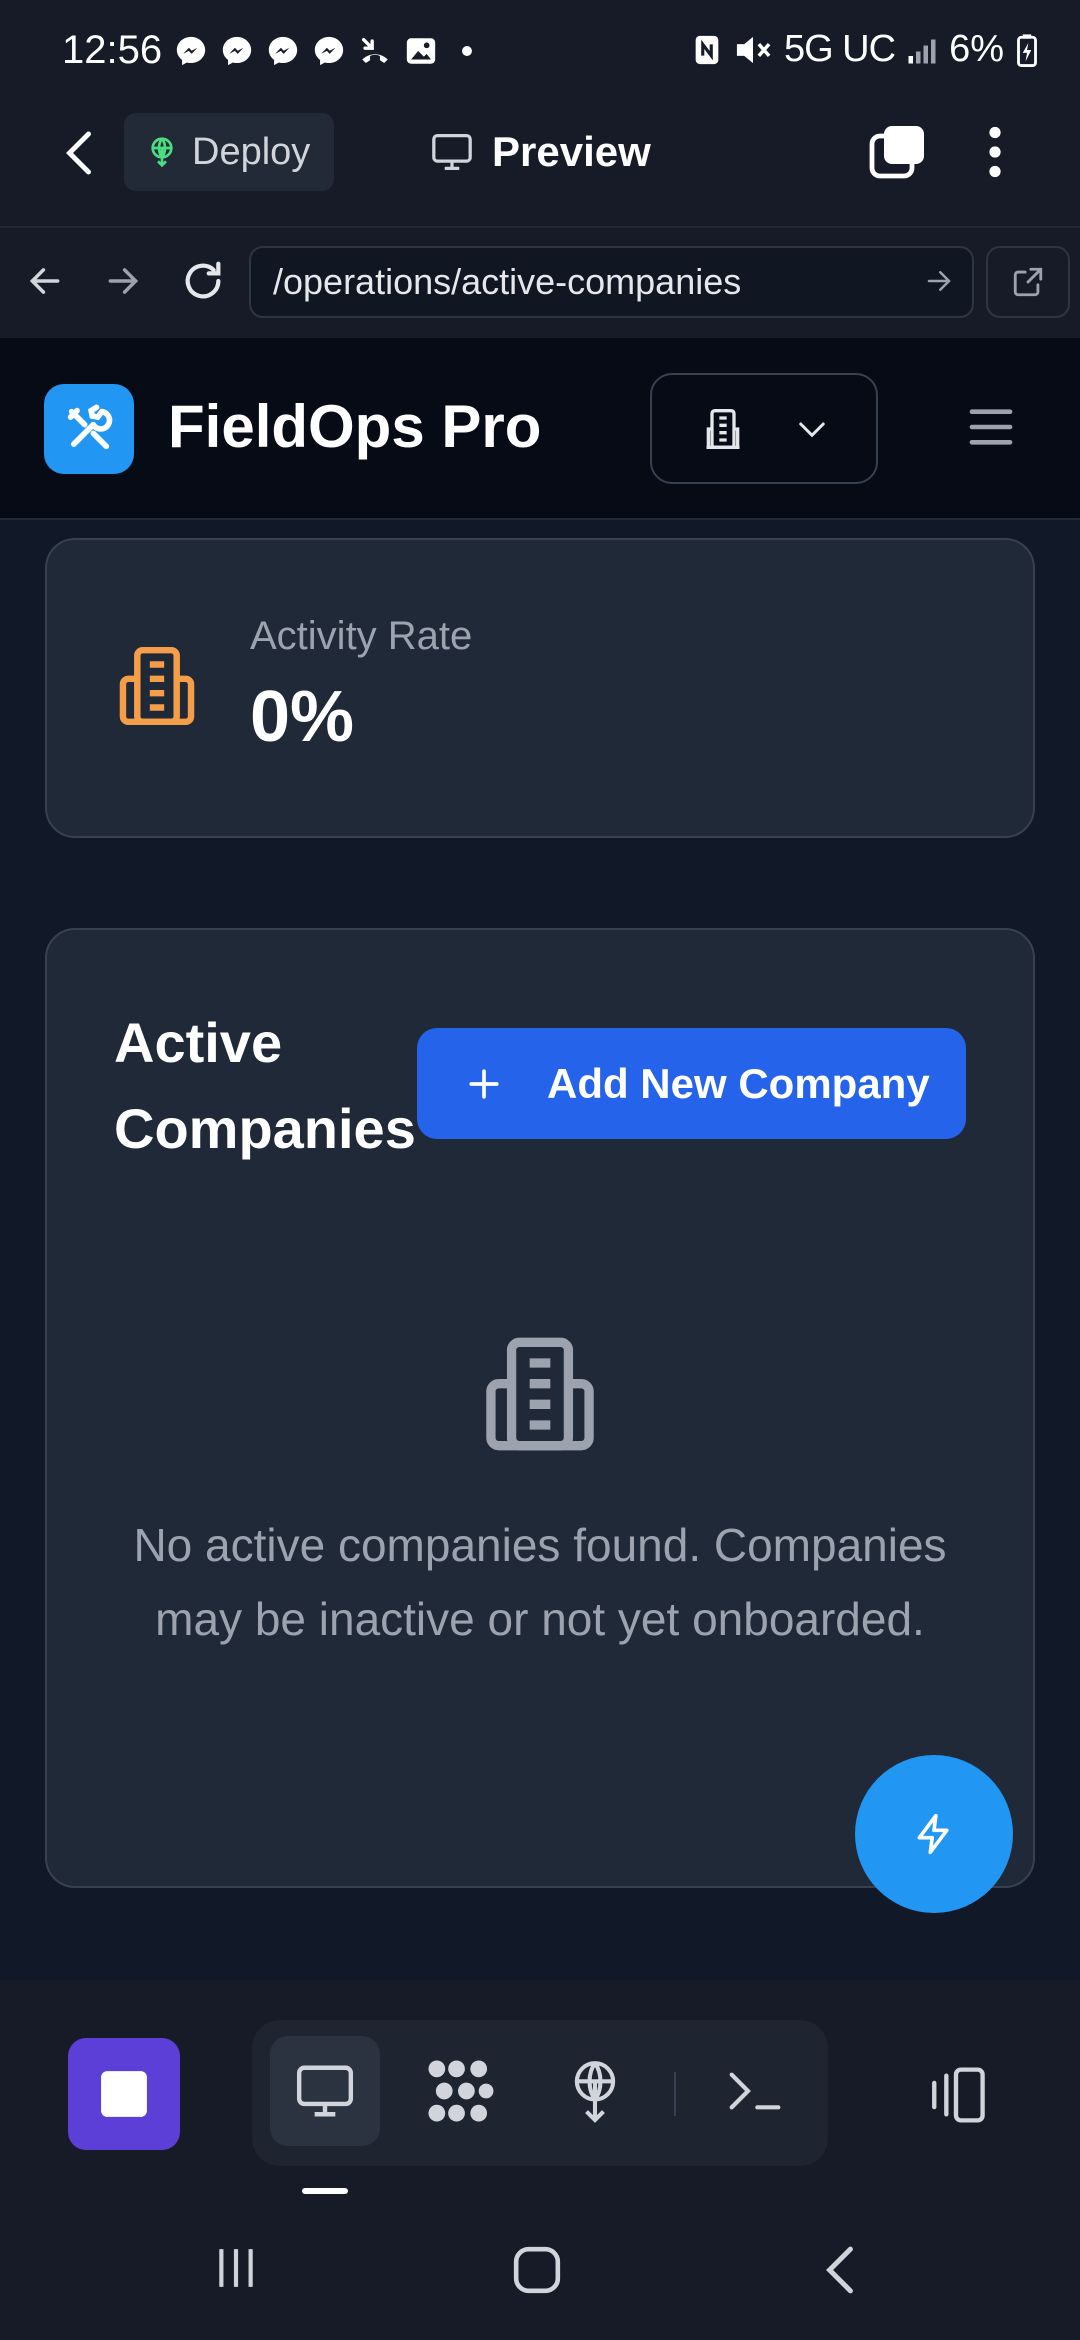 This screenshot has height=2340, width=1080. I want to click on go-arrow-icon, so click(939, 281).